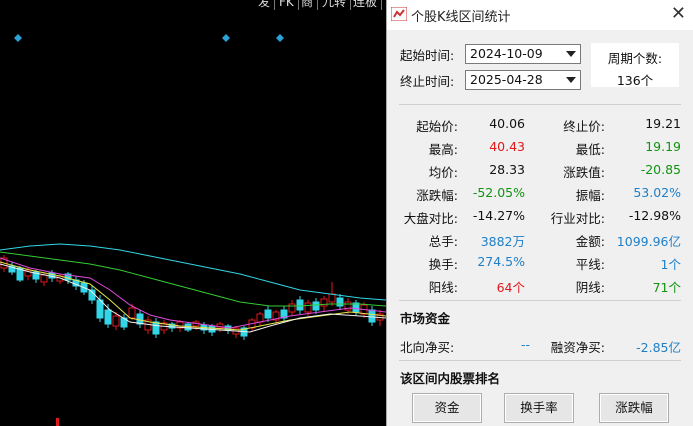  What do you see at coordinates (443, 149) in the screenshot?
I see `high-label: 最高:` at bounding box center [443, 149].